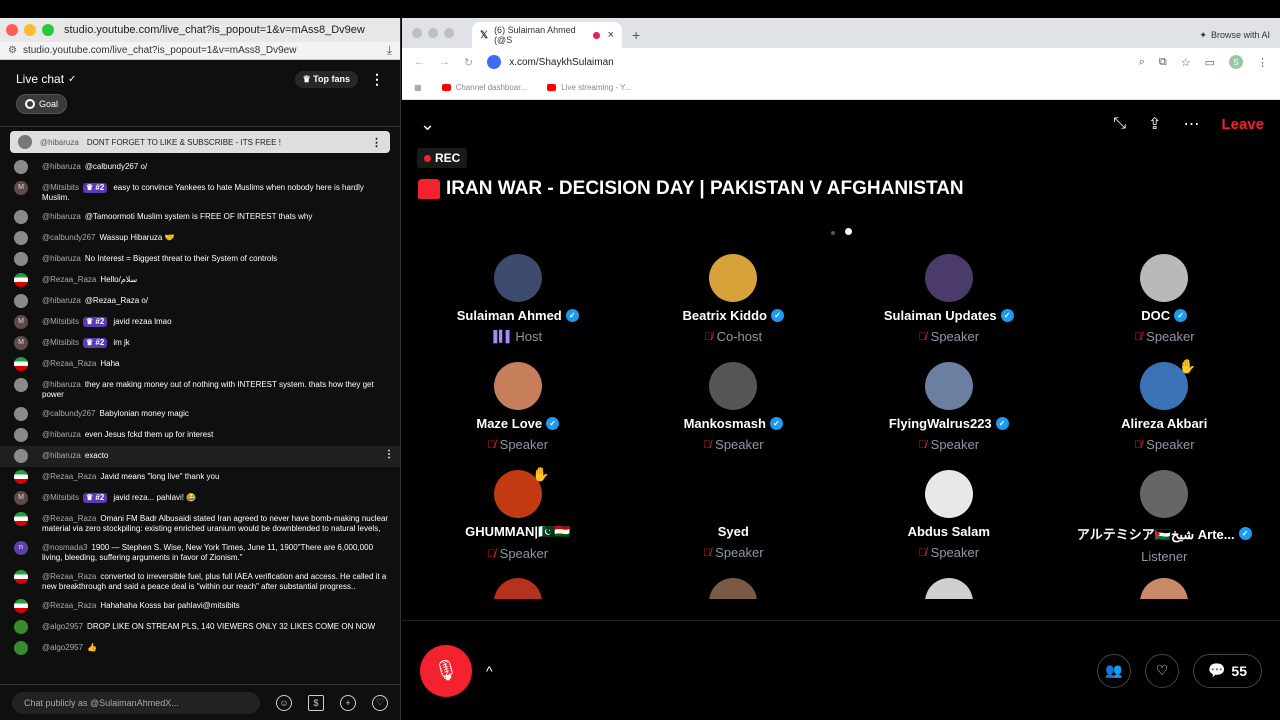 This screenshot has width=1280, height=720. I want to click on react-heart-icon: ♡, so click(1161, 670).